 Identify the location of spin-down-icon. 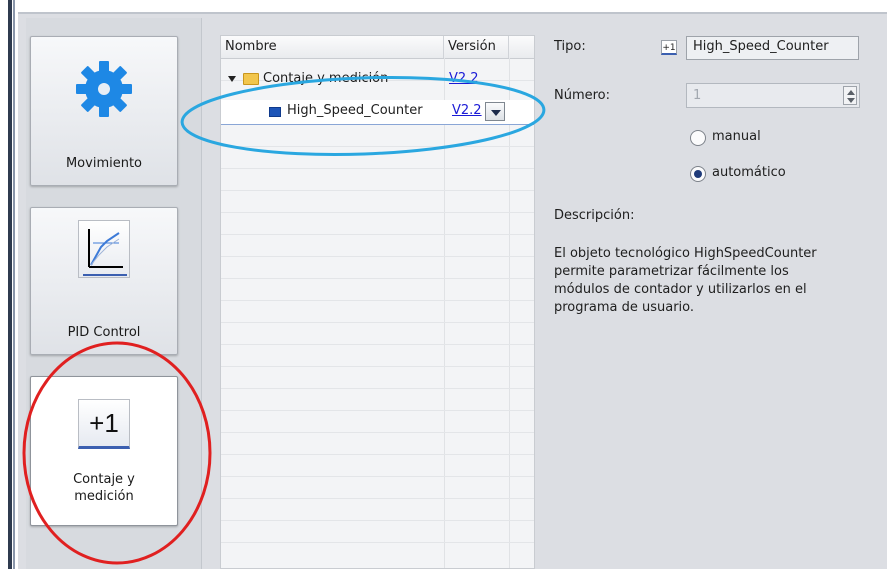
(851, 100).